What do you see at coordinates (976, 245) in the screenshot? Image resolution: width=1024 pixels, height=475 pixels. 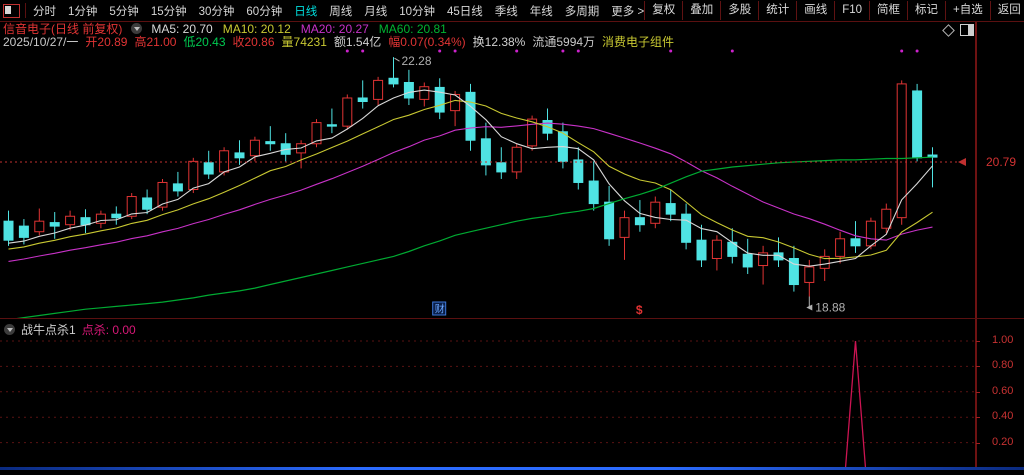 I see `price-axis-separator` at bounding box center [976, 245].